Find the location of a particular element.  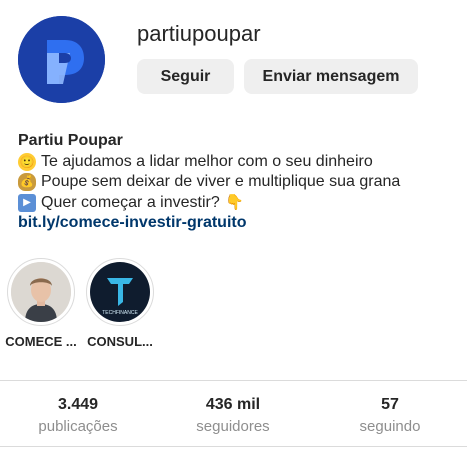

follow-button: Seguir is located at coordinates (185, 76).